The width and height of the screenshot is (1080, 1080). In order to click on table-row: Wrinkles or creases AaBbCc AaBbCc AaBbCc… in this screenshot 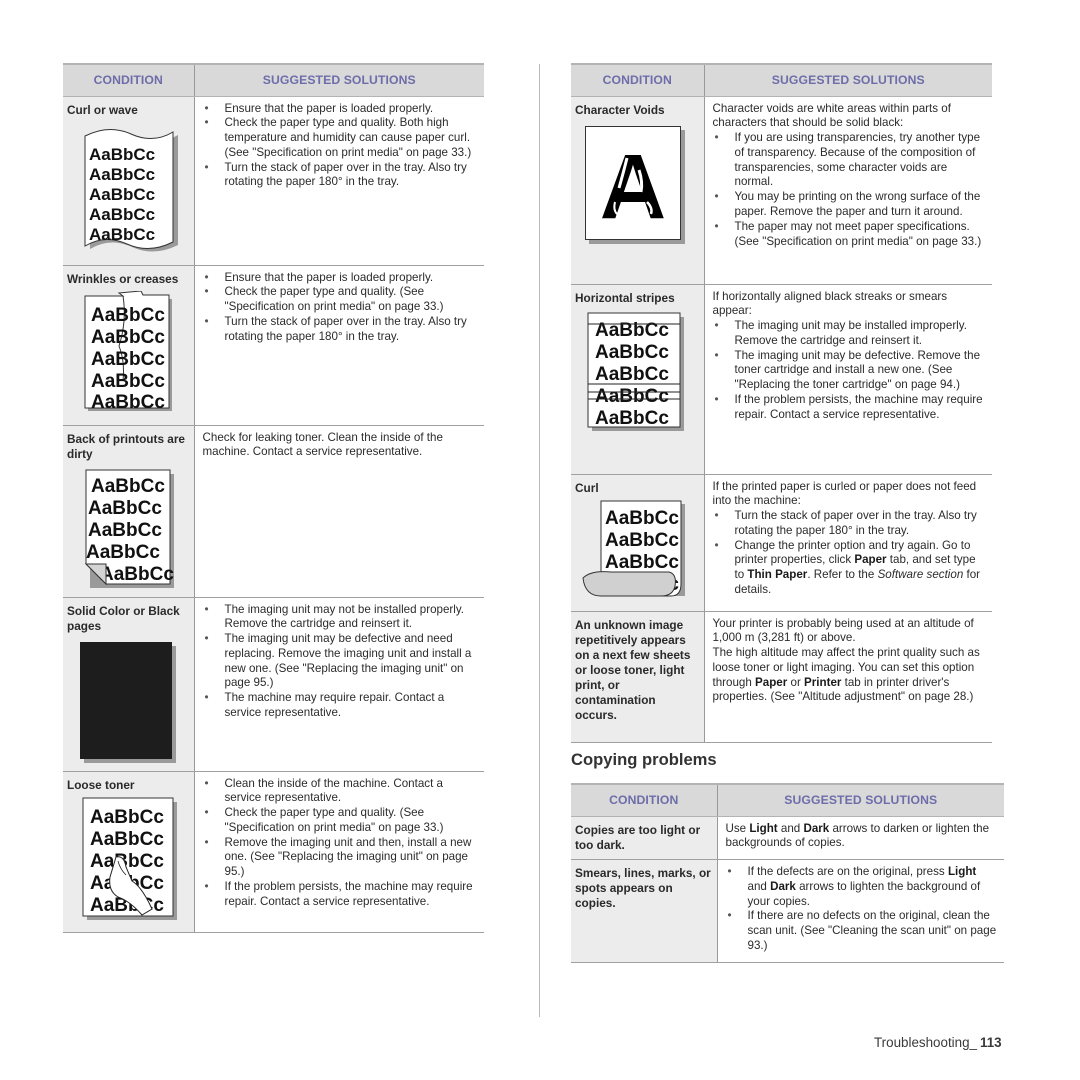, I will do `click(273, 345)`.